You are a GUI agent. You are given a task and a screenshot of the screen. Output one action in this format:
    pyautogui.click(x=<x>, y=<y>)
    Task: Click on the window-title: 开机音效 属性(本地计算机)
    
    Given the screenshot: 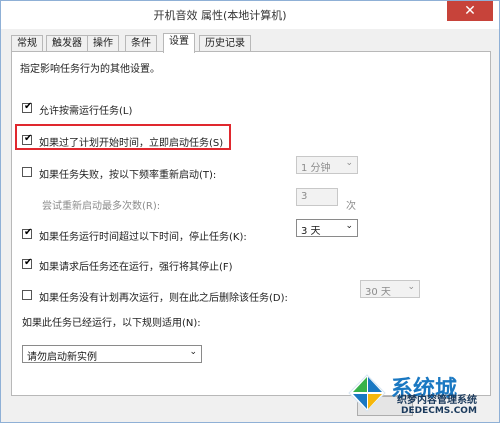 What is the action you would take?
    pyautogui.click(x=220, y=15)
    